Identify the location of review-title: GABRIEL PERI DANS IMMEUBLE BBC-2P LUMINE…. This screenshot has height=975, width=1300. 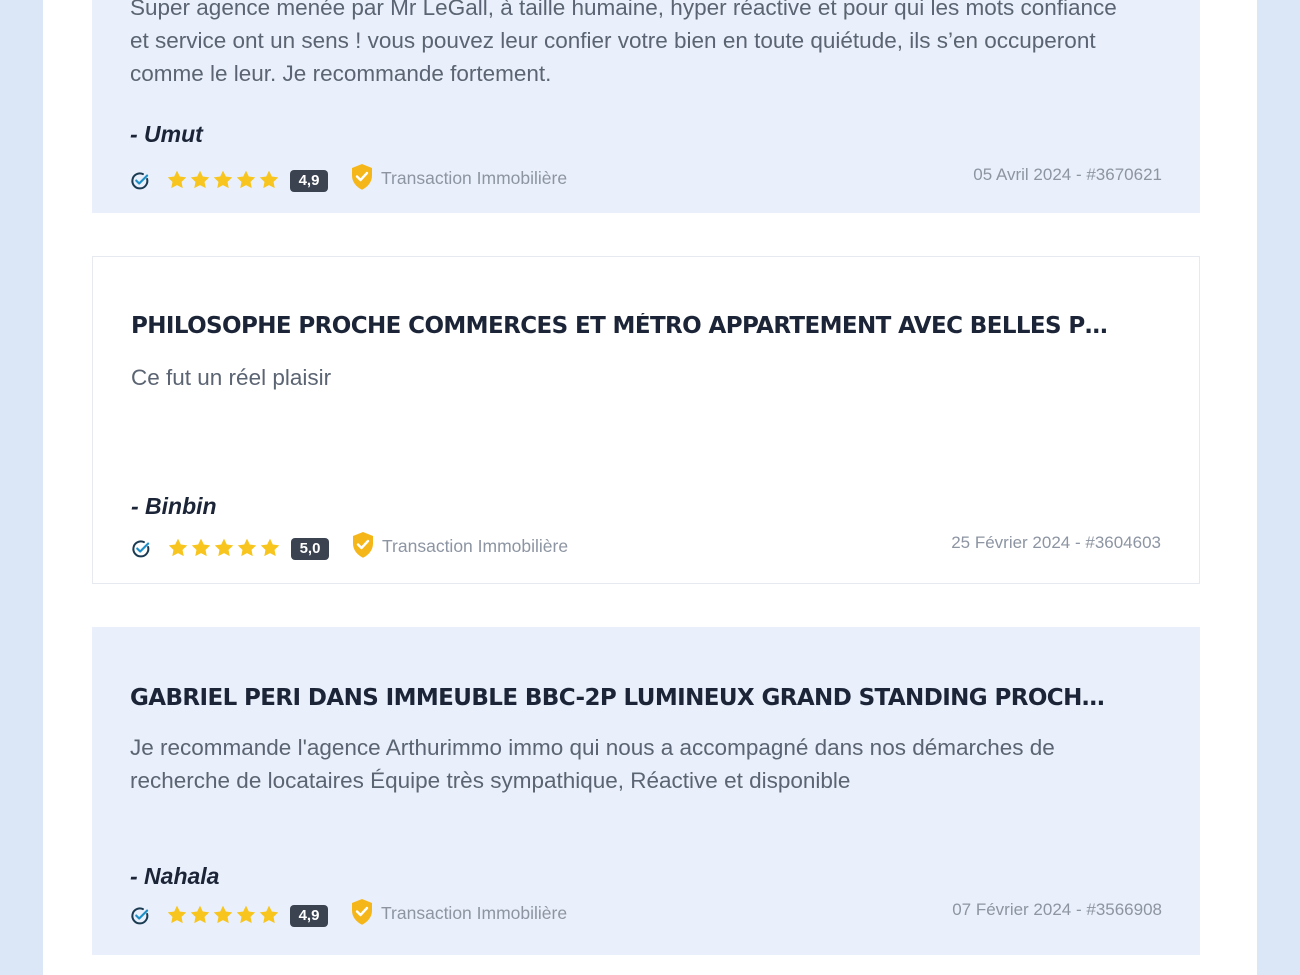
(620, 698).